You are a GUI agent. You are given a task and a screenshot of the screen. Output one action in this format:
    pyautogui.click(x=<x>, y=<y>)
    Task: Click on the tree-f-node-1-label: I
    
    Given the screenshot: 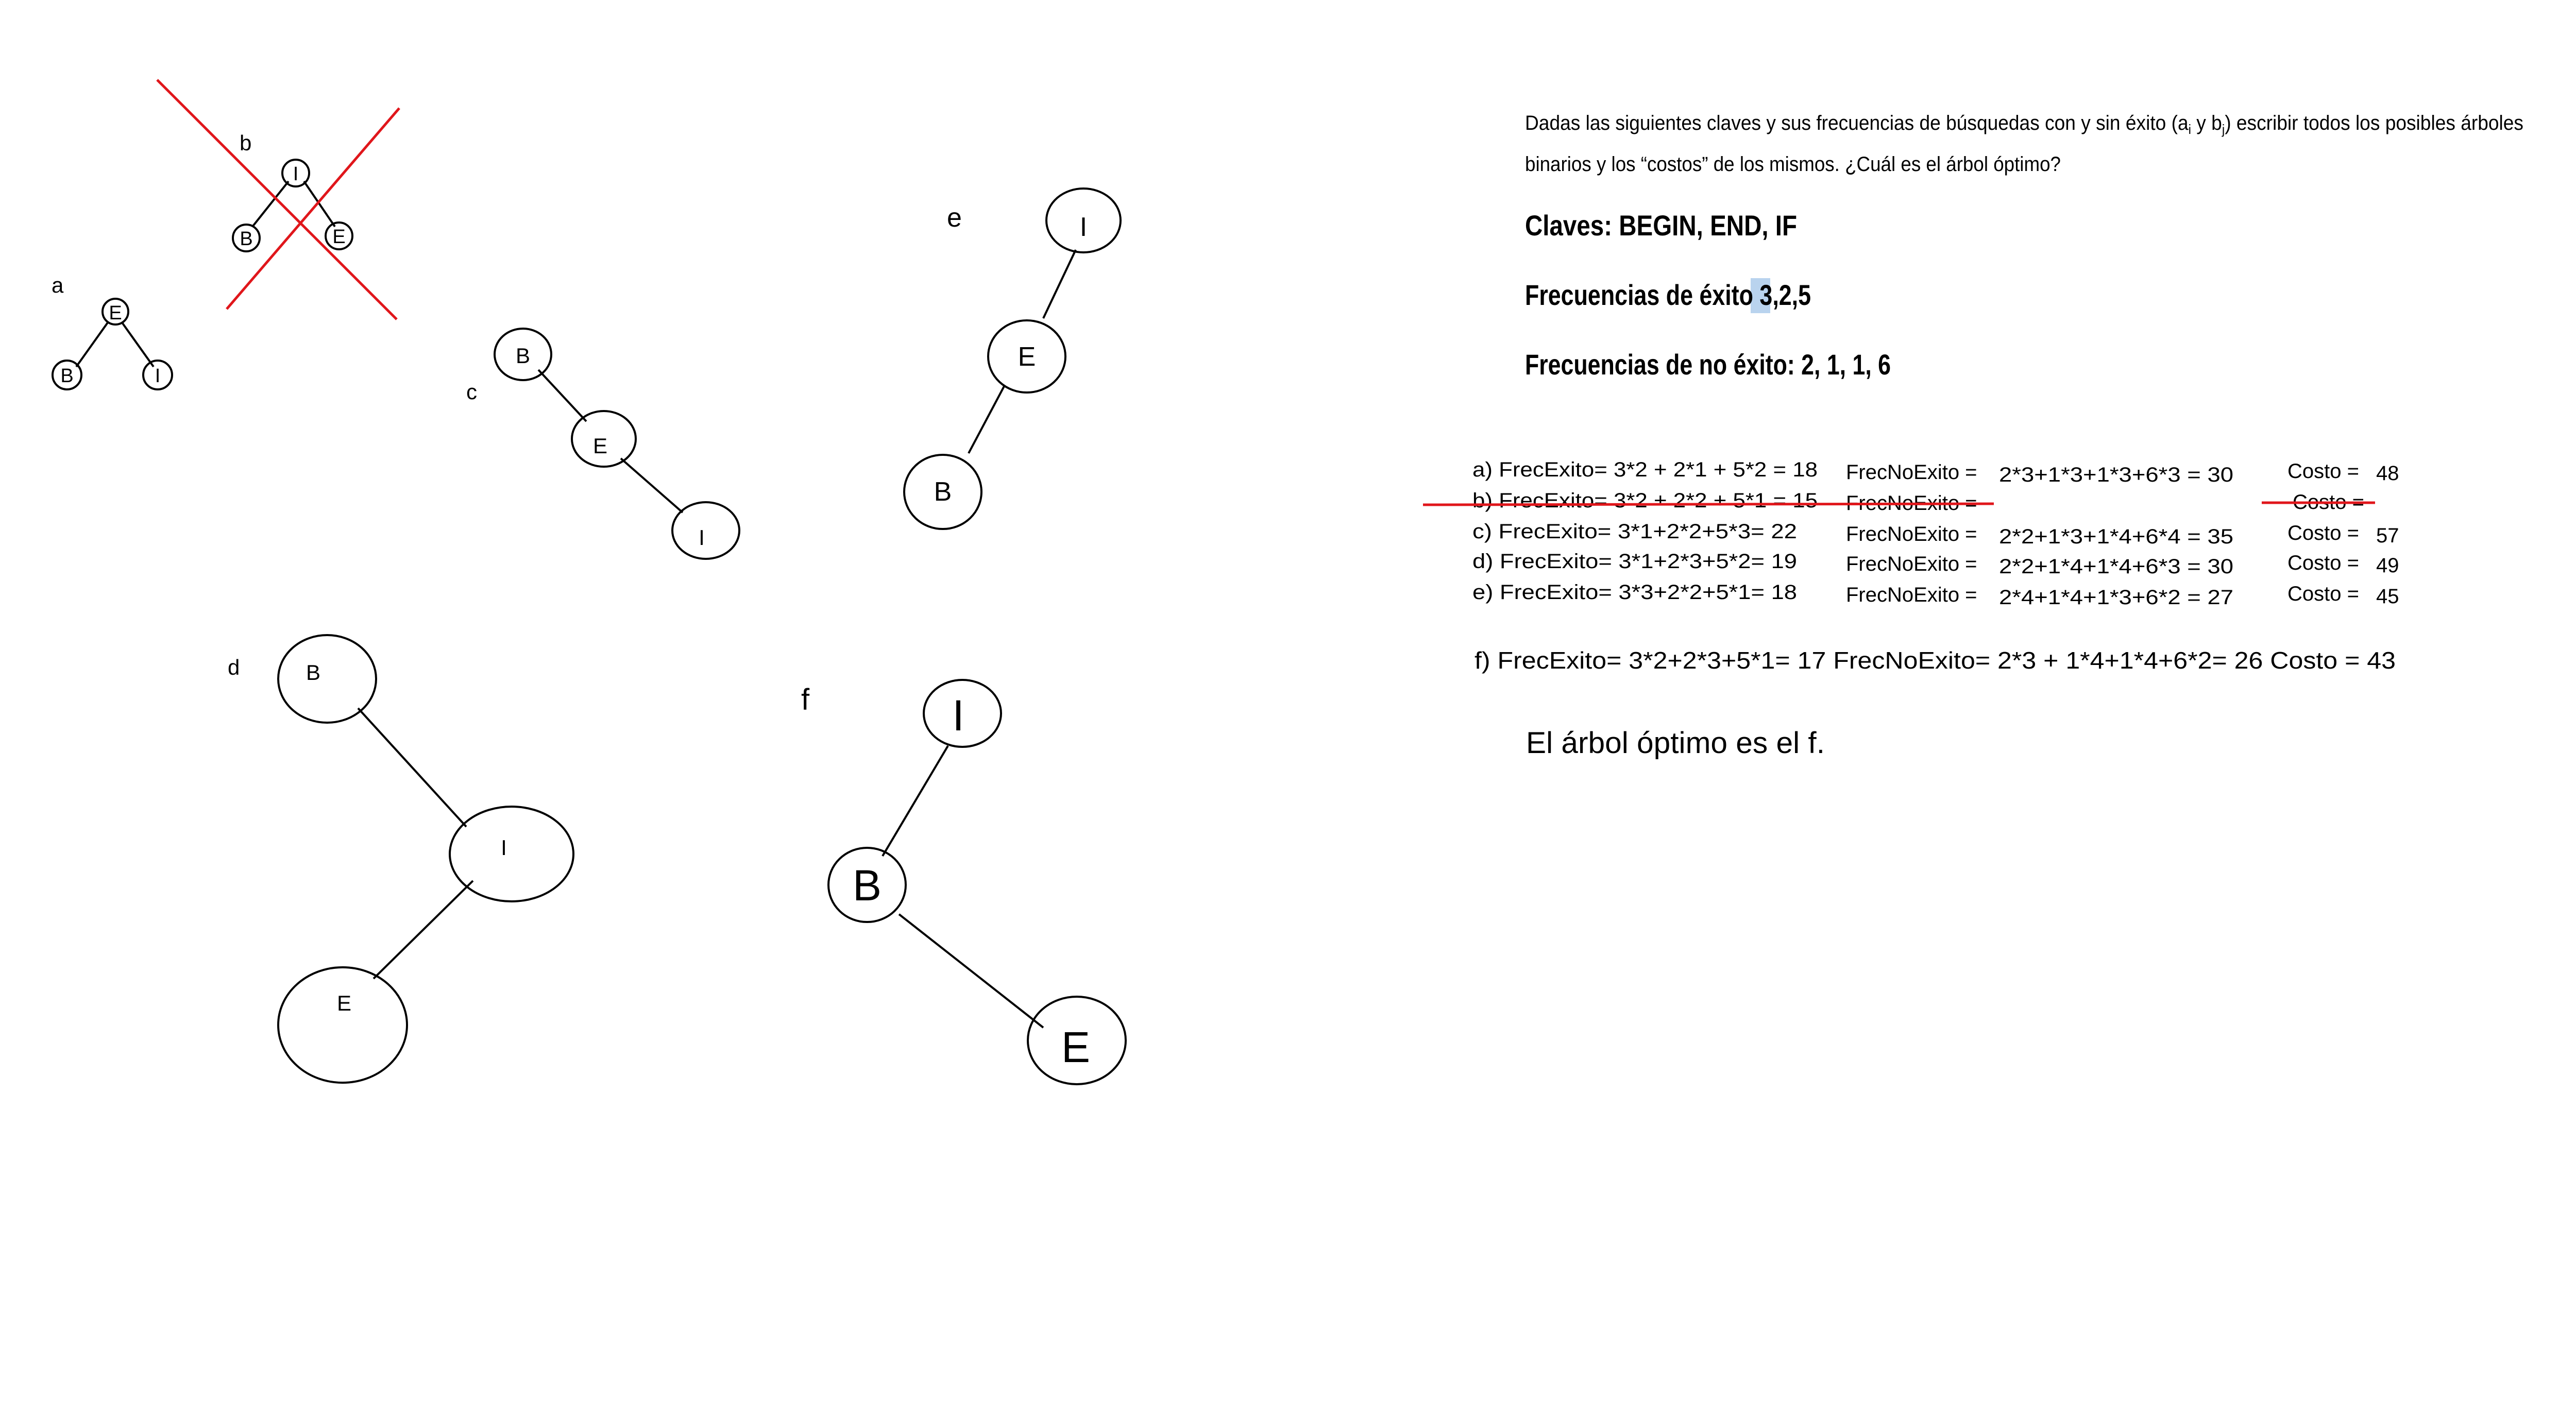 What is the action you would take?
    pyautogui.click(x=958, y=715)
    